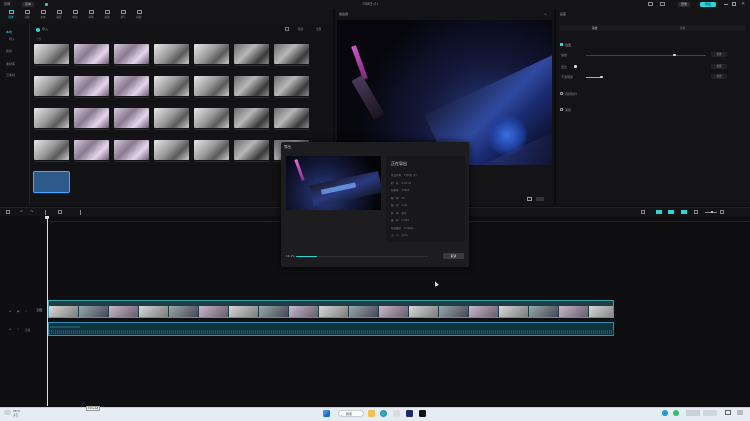 This screenshot has height=421, width=750. Describe the element at coordinates (91, 14) in the screenshot. I see `tool-5: 转场` at that location.